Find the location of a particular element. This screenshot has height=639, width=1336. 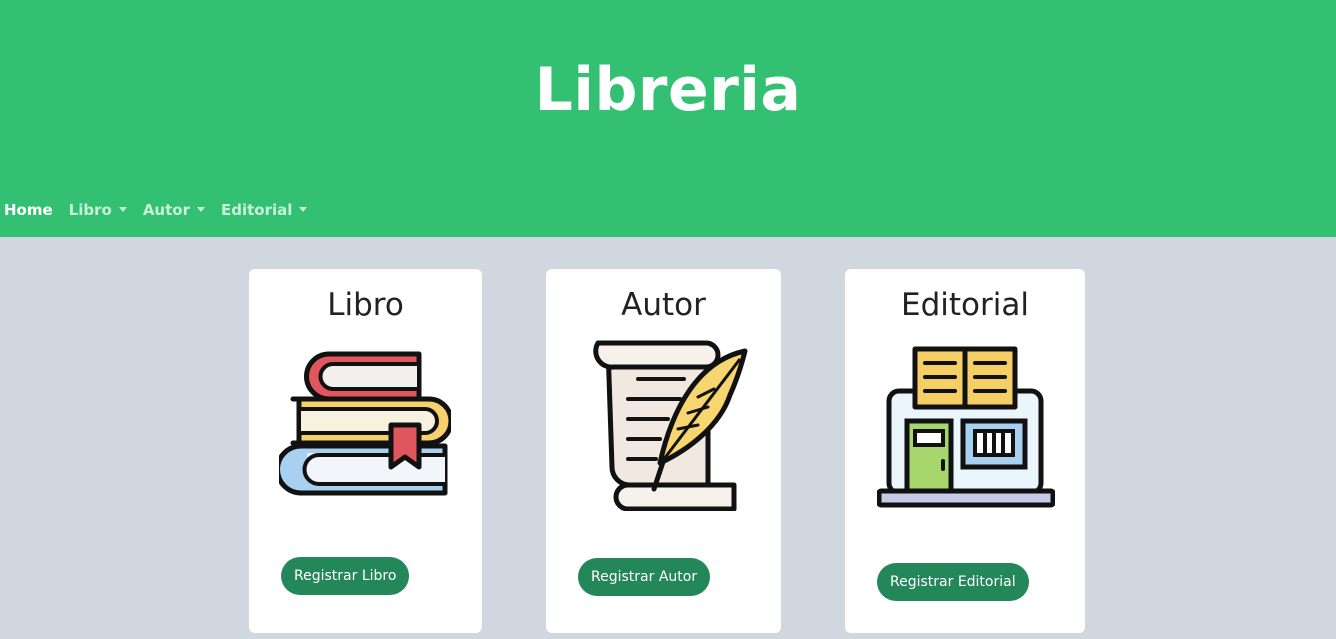

register-autor-button: Registrar Autor is located at coordinates (644, 577).